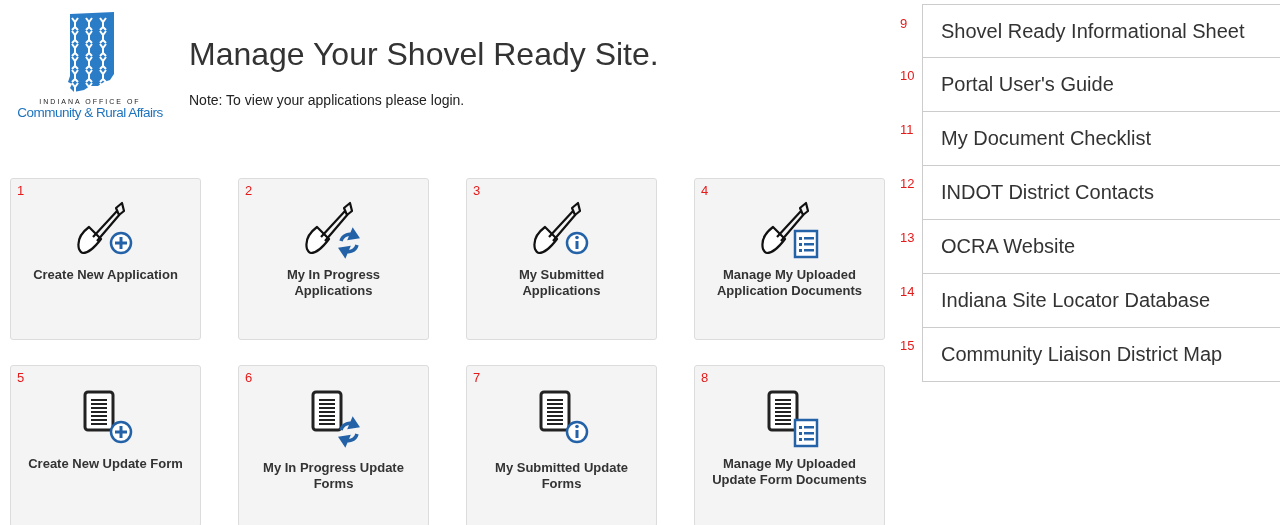 The height and width of the screenshot is (525, 1280). I want to click on tile-number: 4, so click(705, 190).